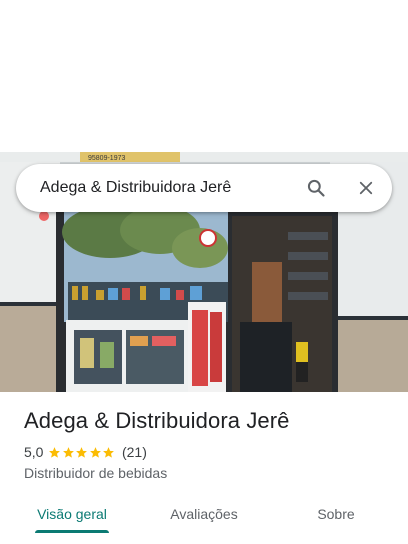 The width and height of the screenshot is (408, 544). I want to click on close-icon, so click(366, 188).